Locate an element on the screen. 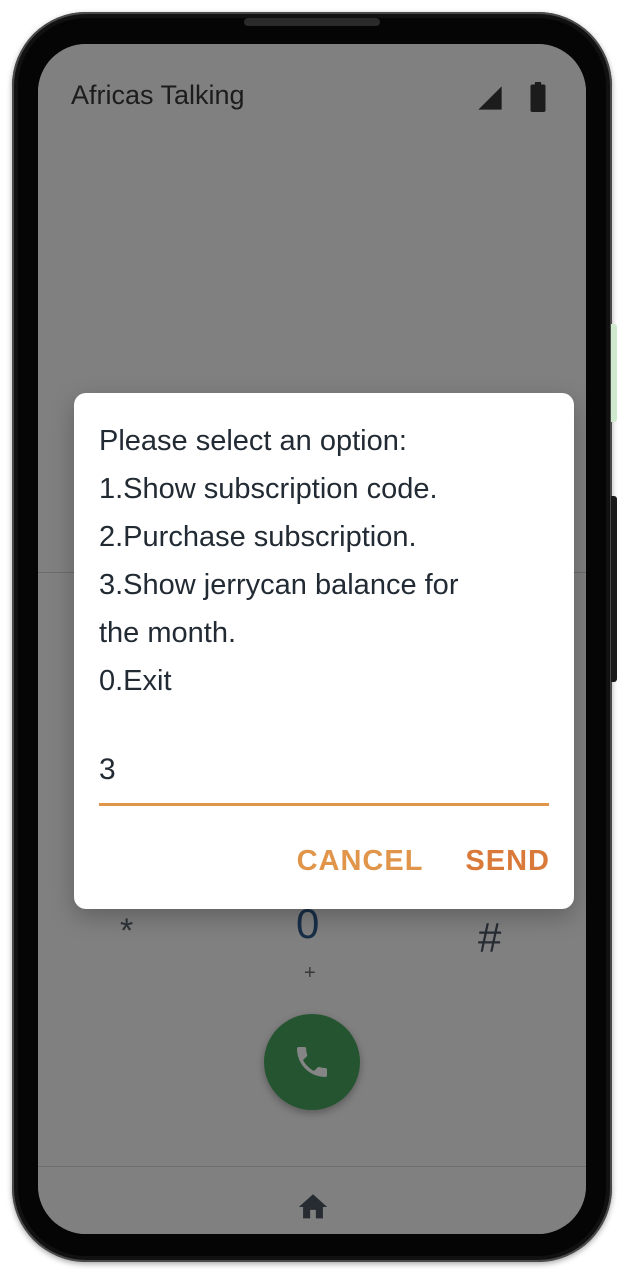 This screenshot has height=1272, width=624. power-button is located at coordinates (614, 373).